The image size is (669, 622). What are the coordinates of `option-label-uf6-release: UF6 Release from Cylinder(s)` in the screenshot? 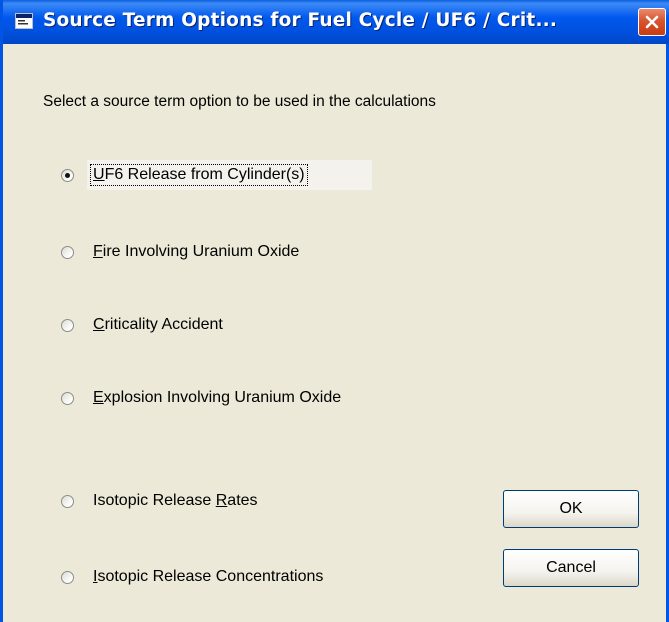 It's located at (199, 175).